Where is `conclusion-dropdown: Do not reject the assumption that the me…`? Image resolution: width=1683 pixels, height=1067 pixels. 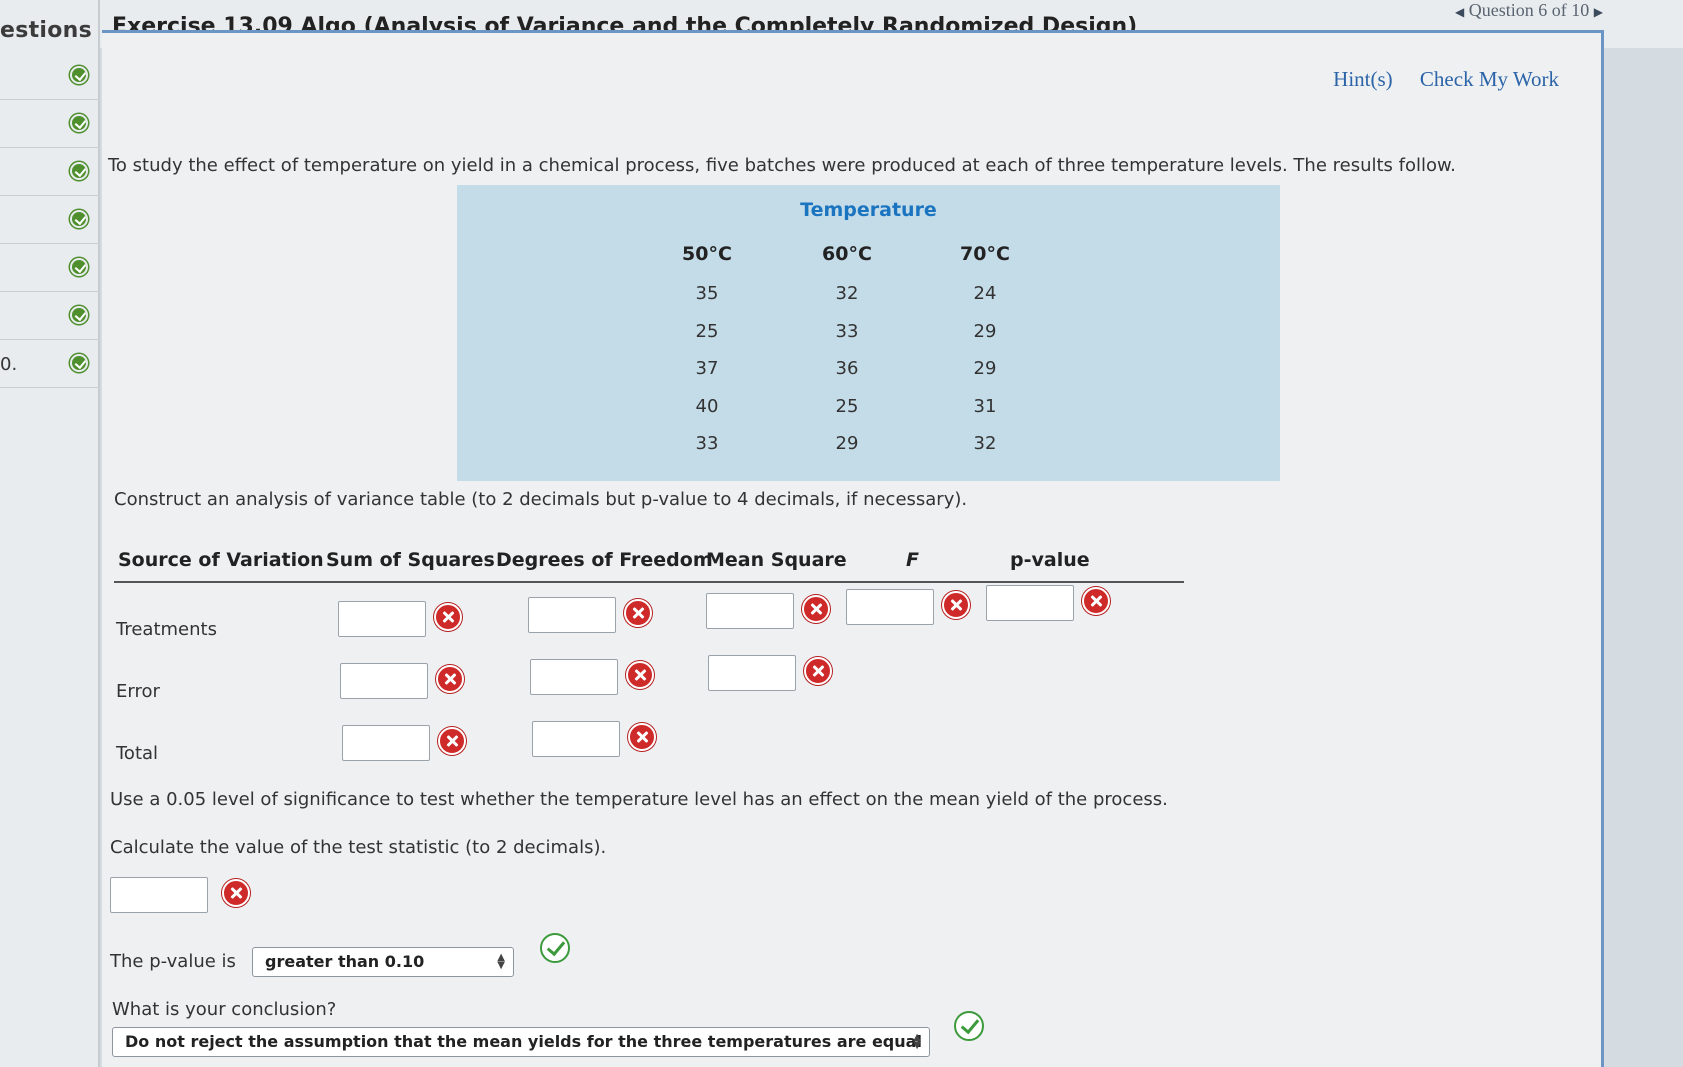 conclusion-dropdown: Do not reject the assumption that the me… is located at coordinates (521, 1042).